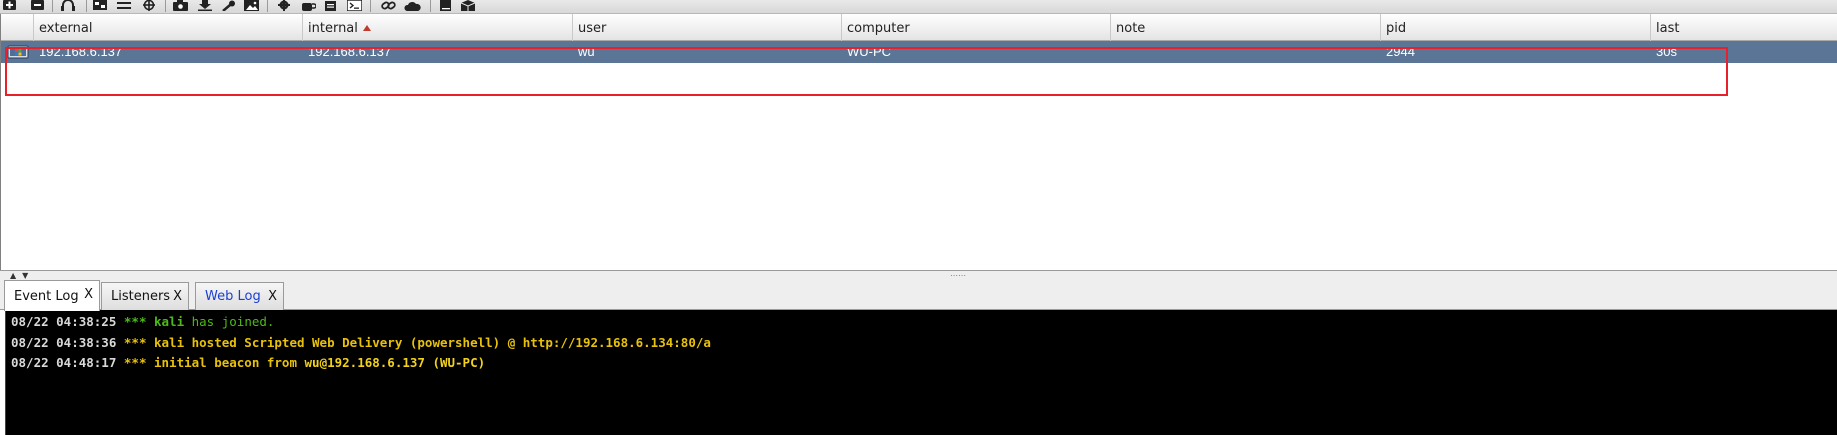 Image resolution: width=1837 pixels, height=435 pixels. Describe the element at coordinates (333, 28) in the screenshot. I see `column-label: internal` at that location.